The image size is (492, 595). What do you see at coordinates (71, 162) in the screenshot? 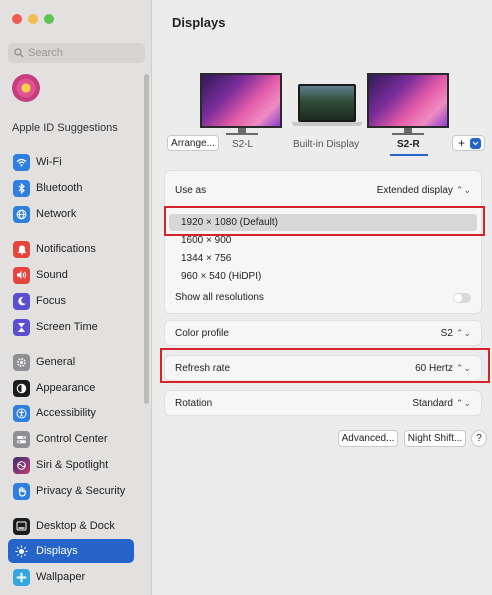
I see `sidebar-item-wifi: Wi-Fi` at bounding box center [71, 162].